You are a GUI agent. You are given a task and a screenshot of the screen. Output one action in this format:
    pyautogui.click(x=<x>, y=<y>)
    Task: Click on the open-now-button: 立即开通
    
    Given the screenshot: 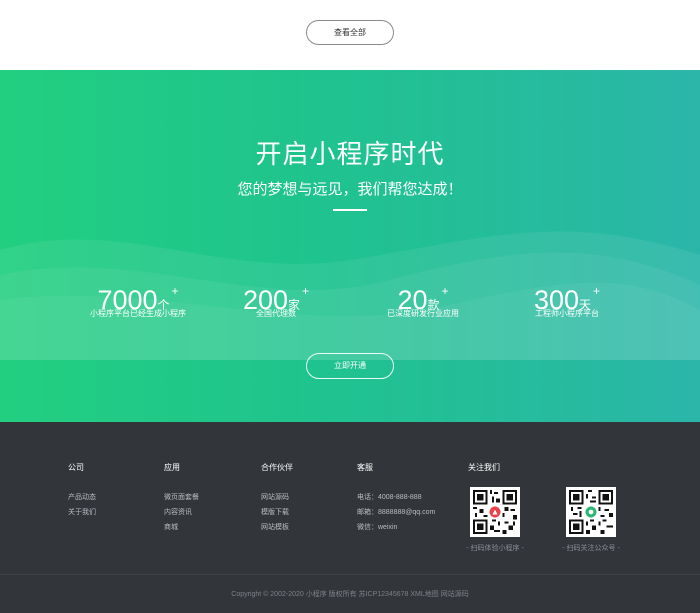 What is the action you would take?
    pyautogui.click(x=350, y=366)
    